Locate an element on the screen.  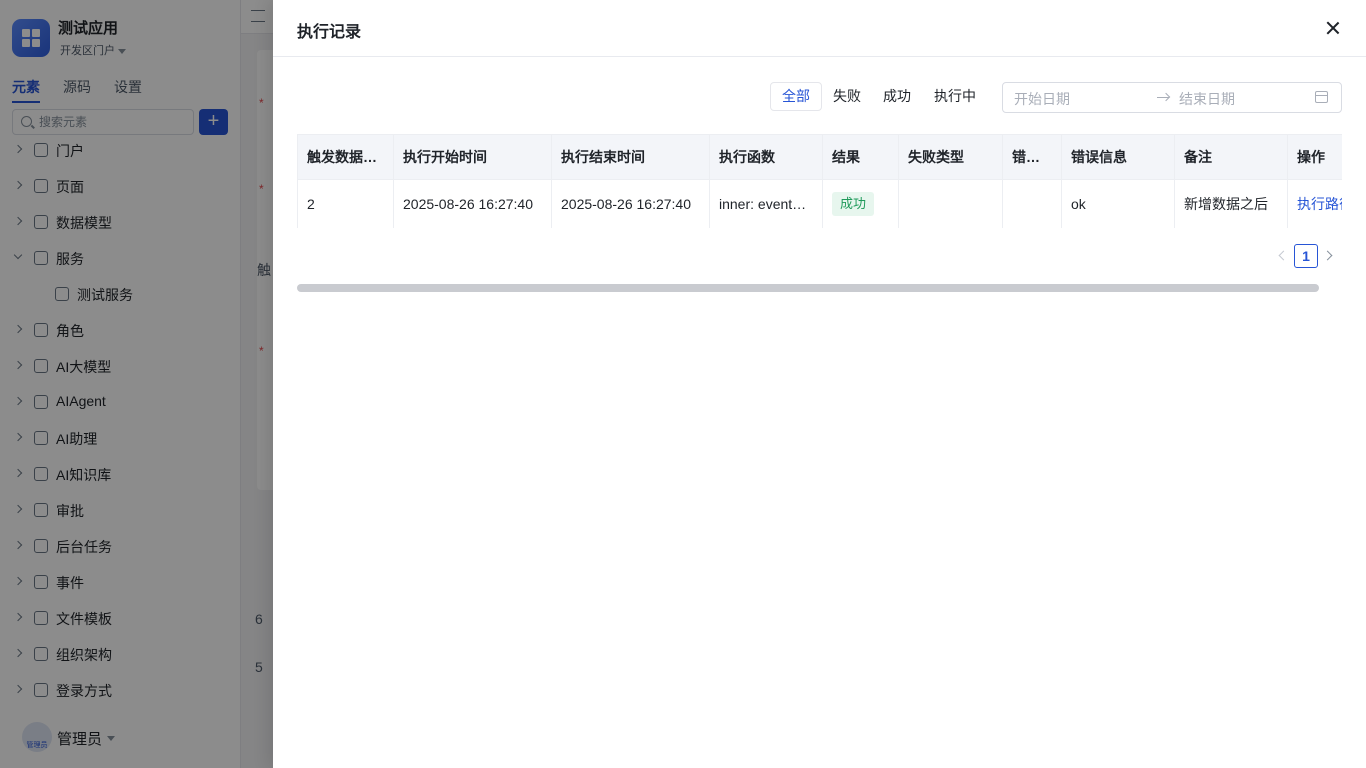
filter-failed: 失败 is located at coordinates (847, 96).